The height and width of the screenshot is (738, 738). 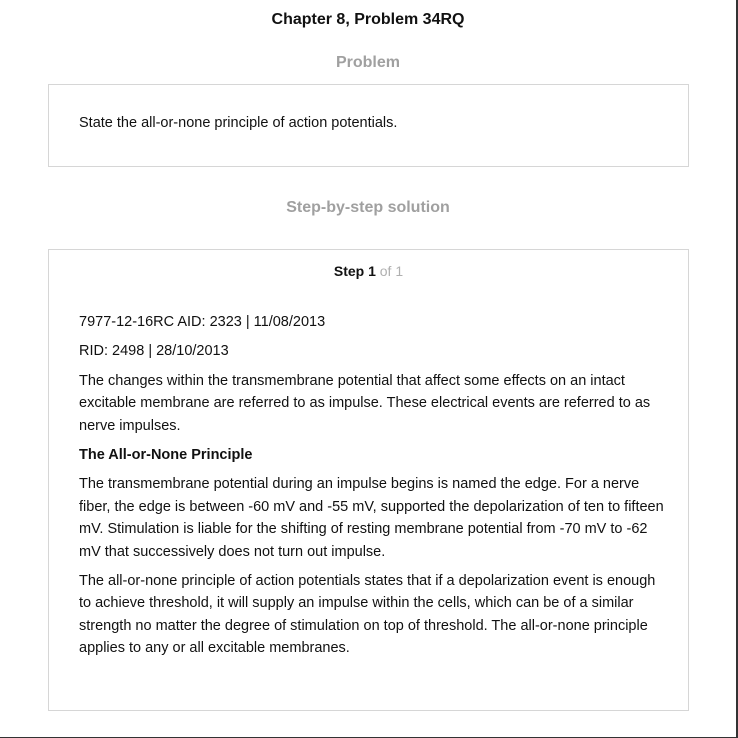 I want to click on solution-heading: Step-by-step solution, so click(x=368, y=207).